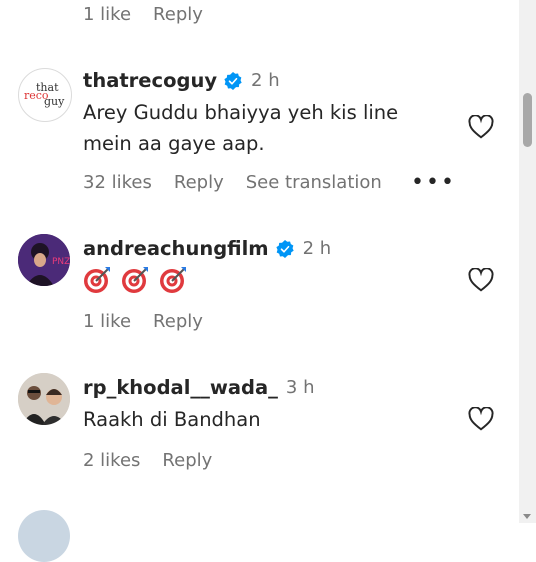 Image resolution: width=536 pixels, height=562 pixels. What do you see at coordinates (300, 387) in the screenshot?
I see `timestamp: 3 h` at bounding box center [300, 387].